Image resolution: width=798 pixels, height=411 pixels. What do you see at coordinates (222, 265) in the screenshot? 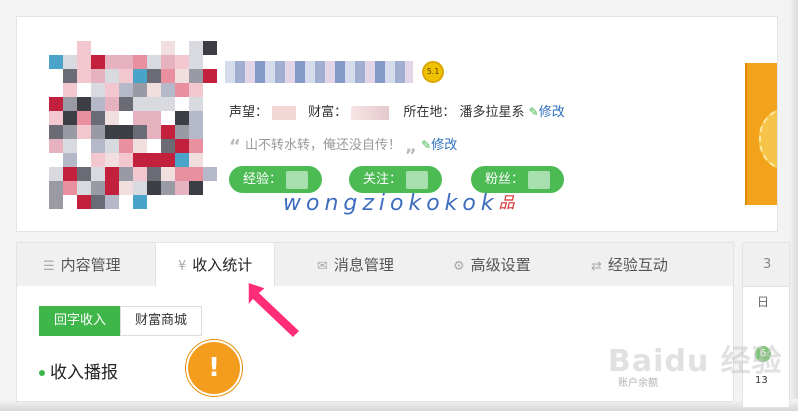
I see `tab-label: 收入统计` at bounding box center [222, 265].